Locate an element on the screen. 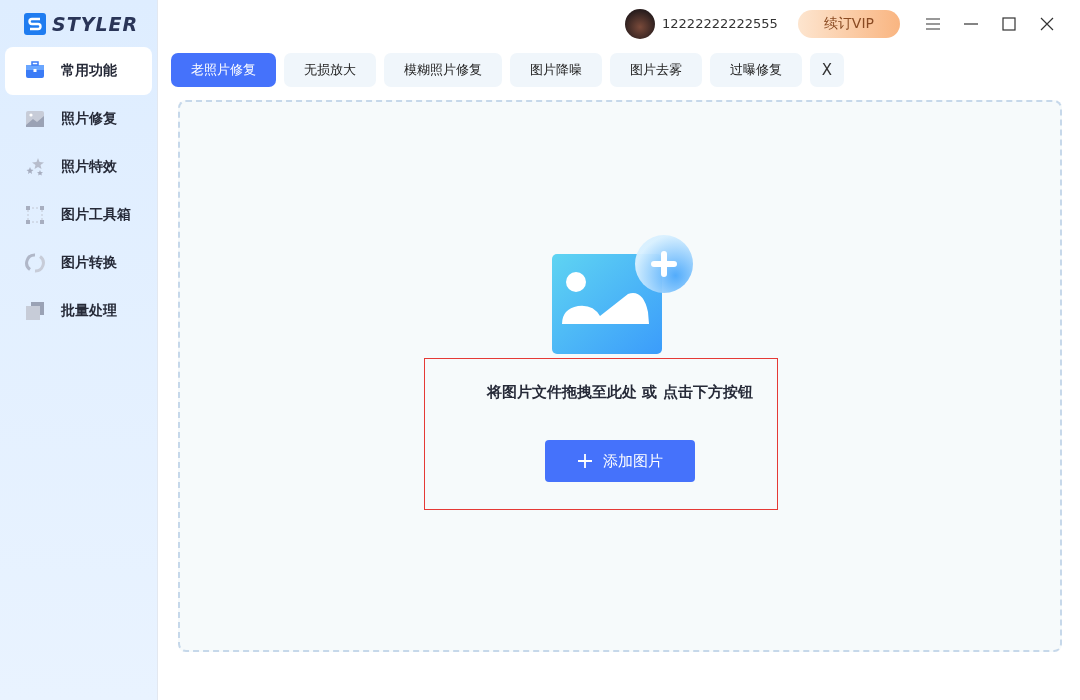 The width and height of the screenshot is (1080, 700). plus-icon is located at coordinates (585, 461).